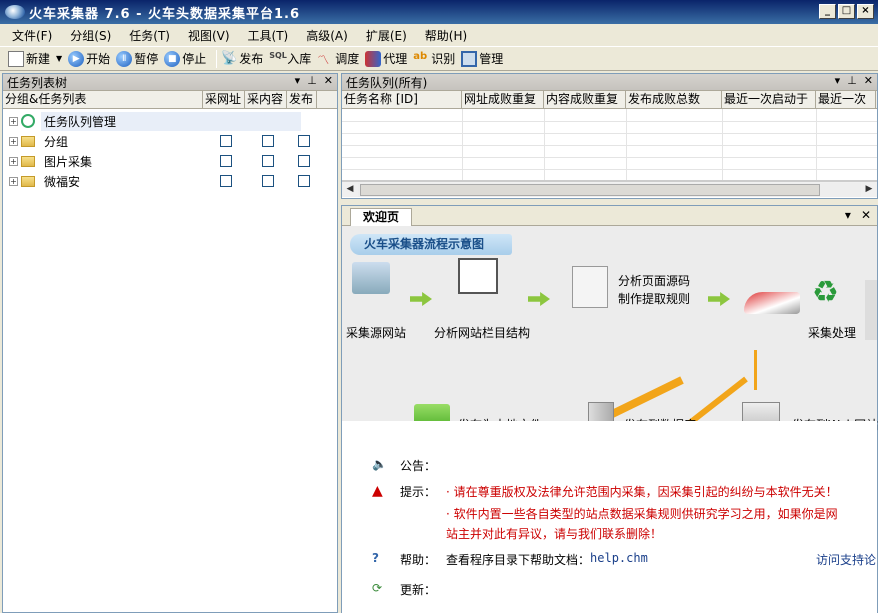 This screenshot has width=878, height=613. I want to click on task-tree-pane-title: 任务列表树 ▾ ⊥ ✕, so click(170, 82).